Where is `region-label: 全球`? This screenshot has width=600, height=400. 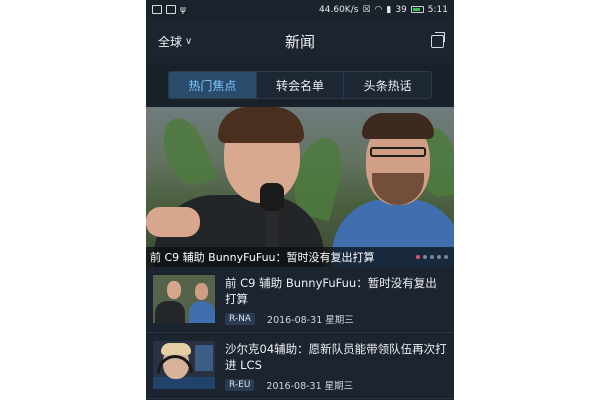
region-label: 全球 is located at coordinates (170, 41).